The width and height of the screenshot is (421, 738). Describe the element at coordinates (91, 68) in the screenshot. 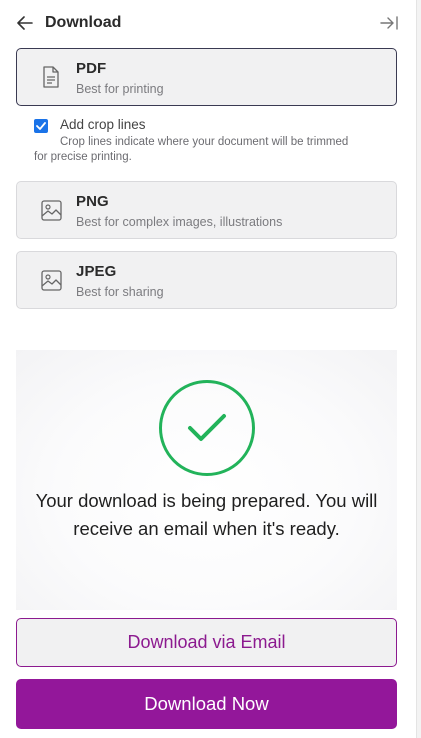

I see `format-name: PDF` at that location.